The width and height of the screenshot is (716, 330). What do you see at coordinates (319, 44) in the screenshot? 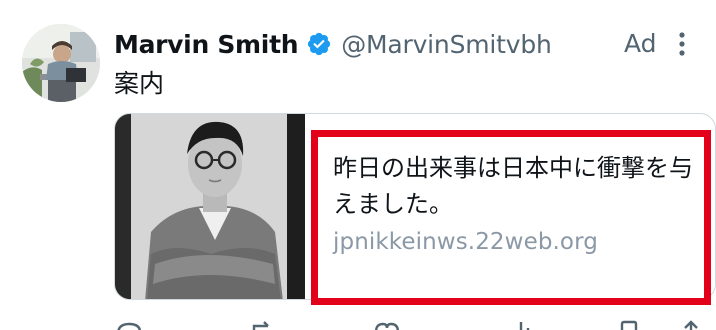
I see `verified-badge-icon` at bounding box center [319, 44].